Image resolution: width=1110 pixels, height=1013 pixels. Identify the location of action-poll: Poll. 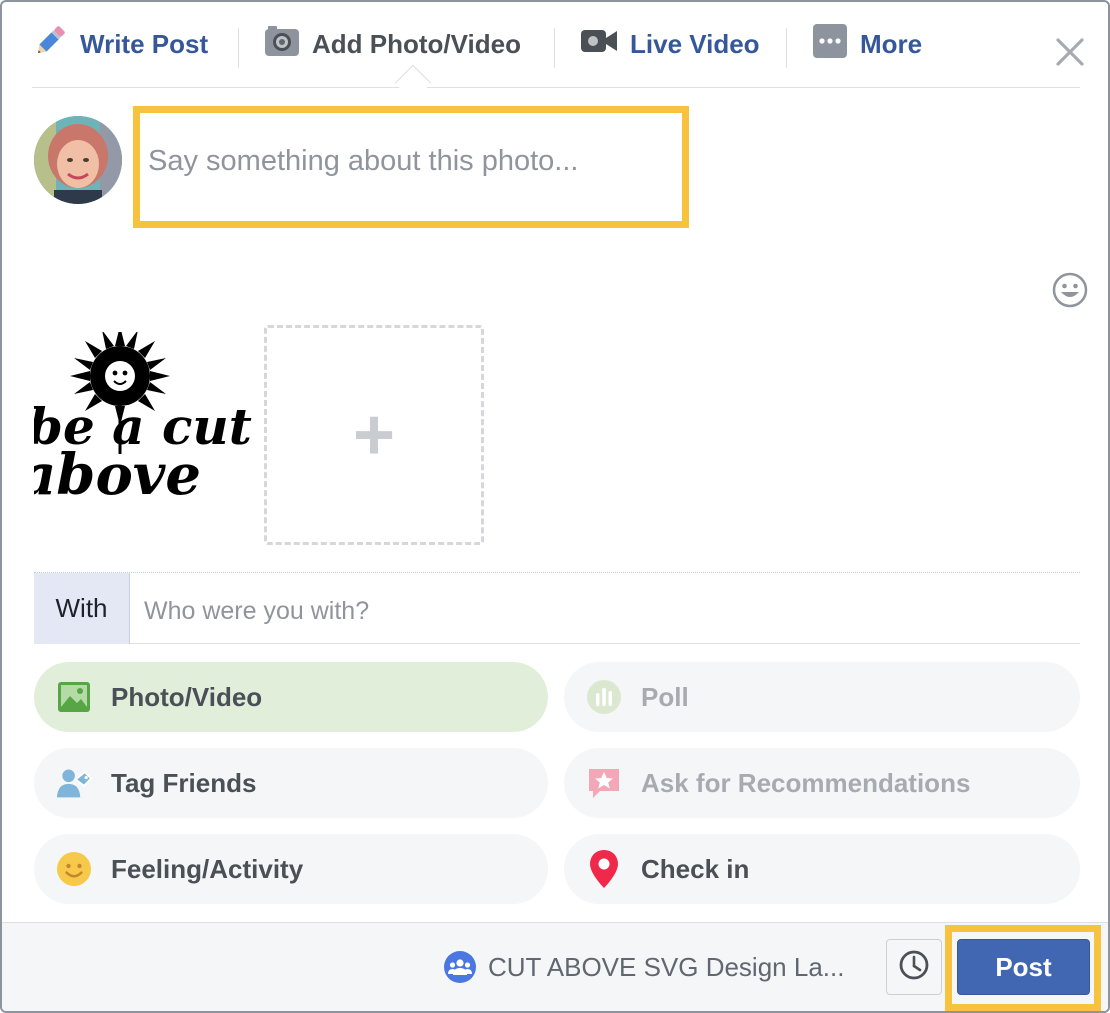
(822, 697).